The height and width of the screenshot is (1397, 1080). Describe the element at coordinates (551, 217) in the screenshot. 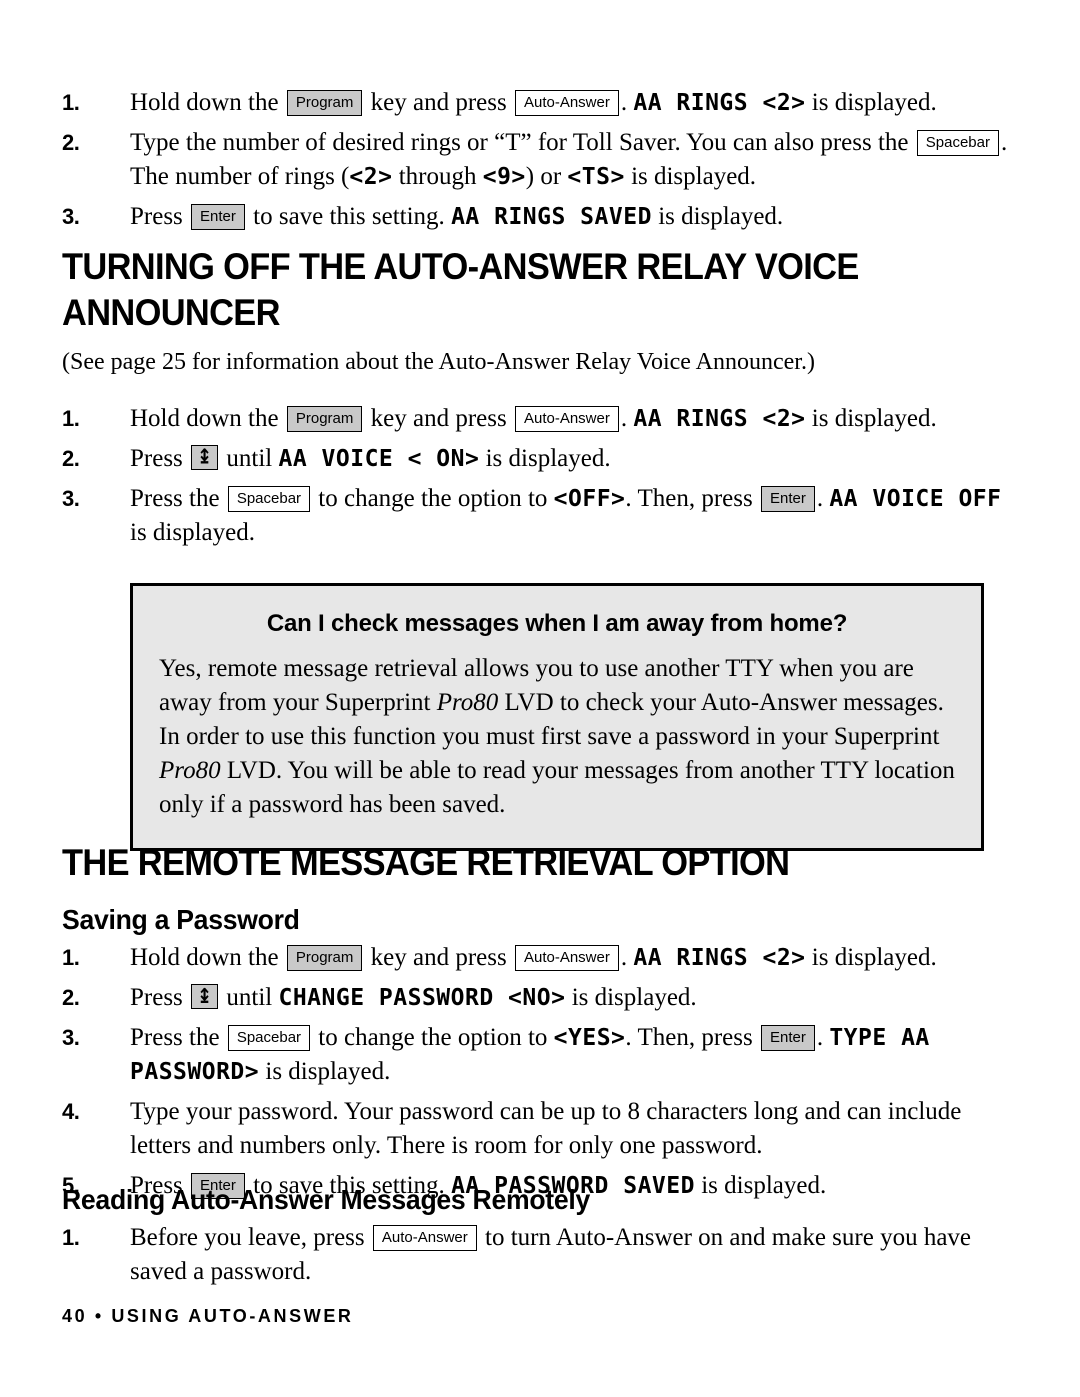

I see `lcd-display-text: AA RINGS SAVED` at that location.